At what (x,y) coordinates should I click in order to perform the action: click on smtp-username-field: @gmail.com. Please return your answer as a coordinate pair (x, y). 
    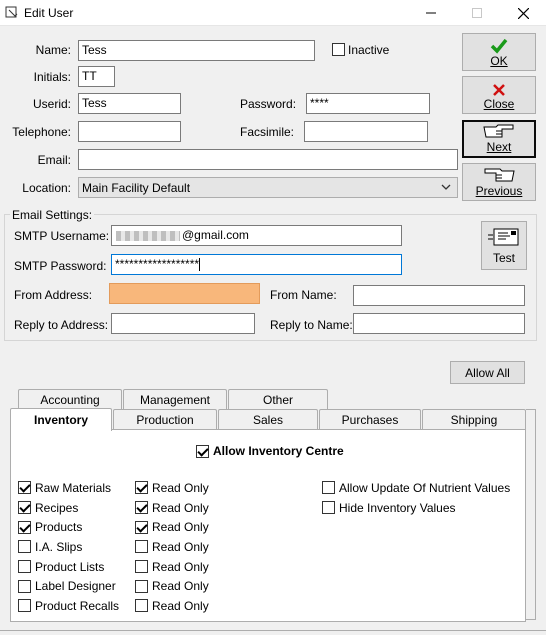
    Looking at the image, I should click on (256, 235).